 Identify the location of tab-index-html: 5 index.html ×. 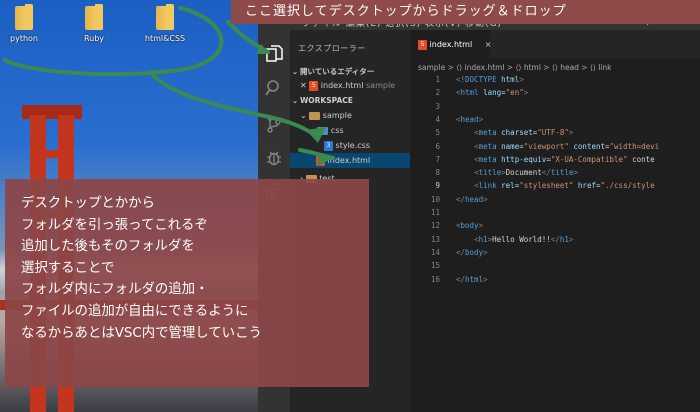
(451, 44).